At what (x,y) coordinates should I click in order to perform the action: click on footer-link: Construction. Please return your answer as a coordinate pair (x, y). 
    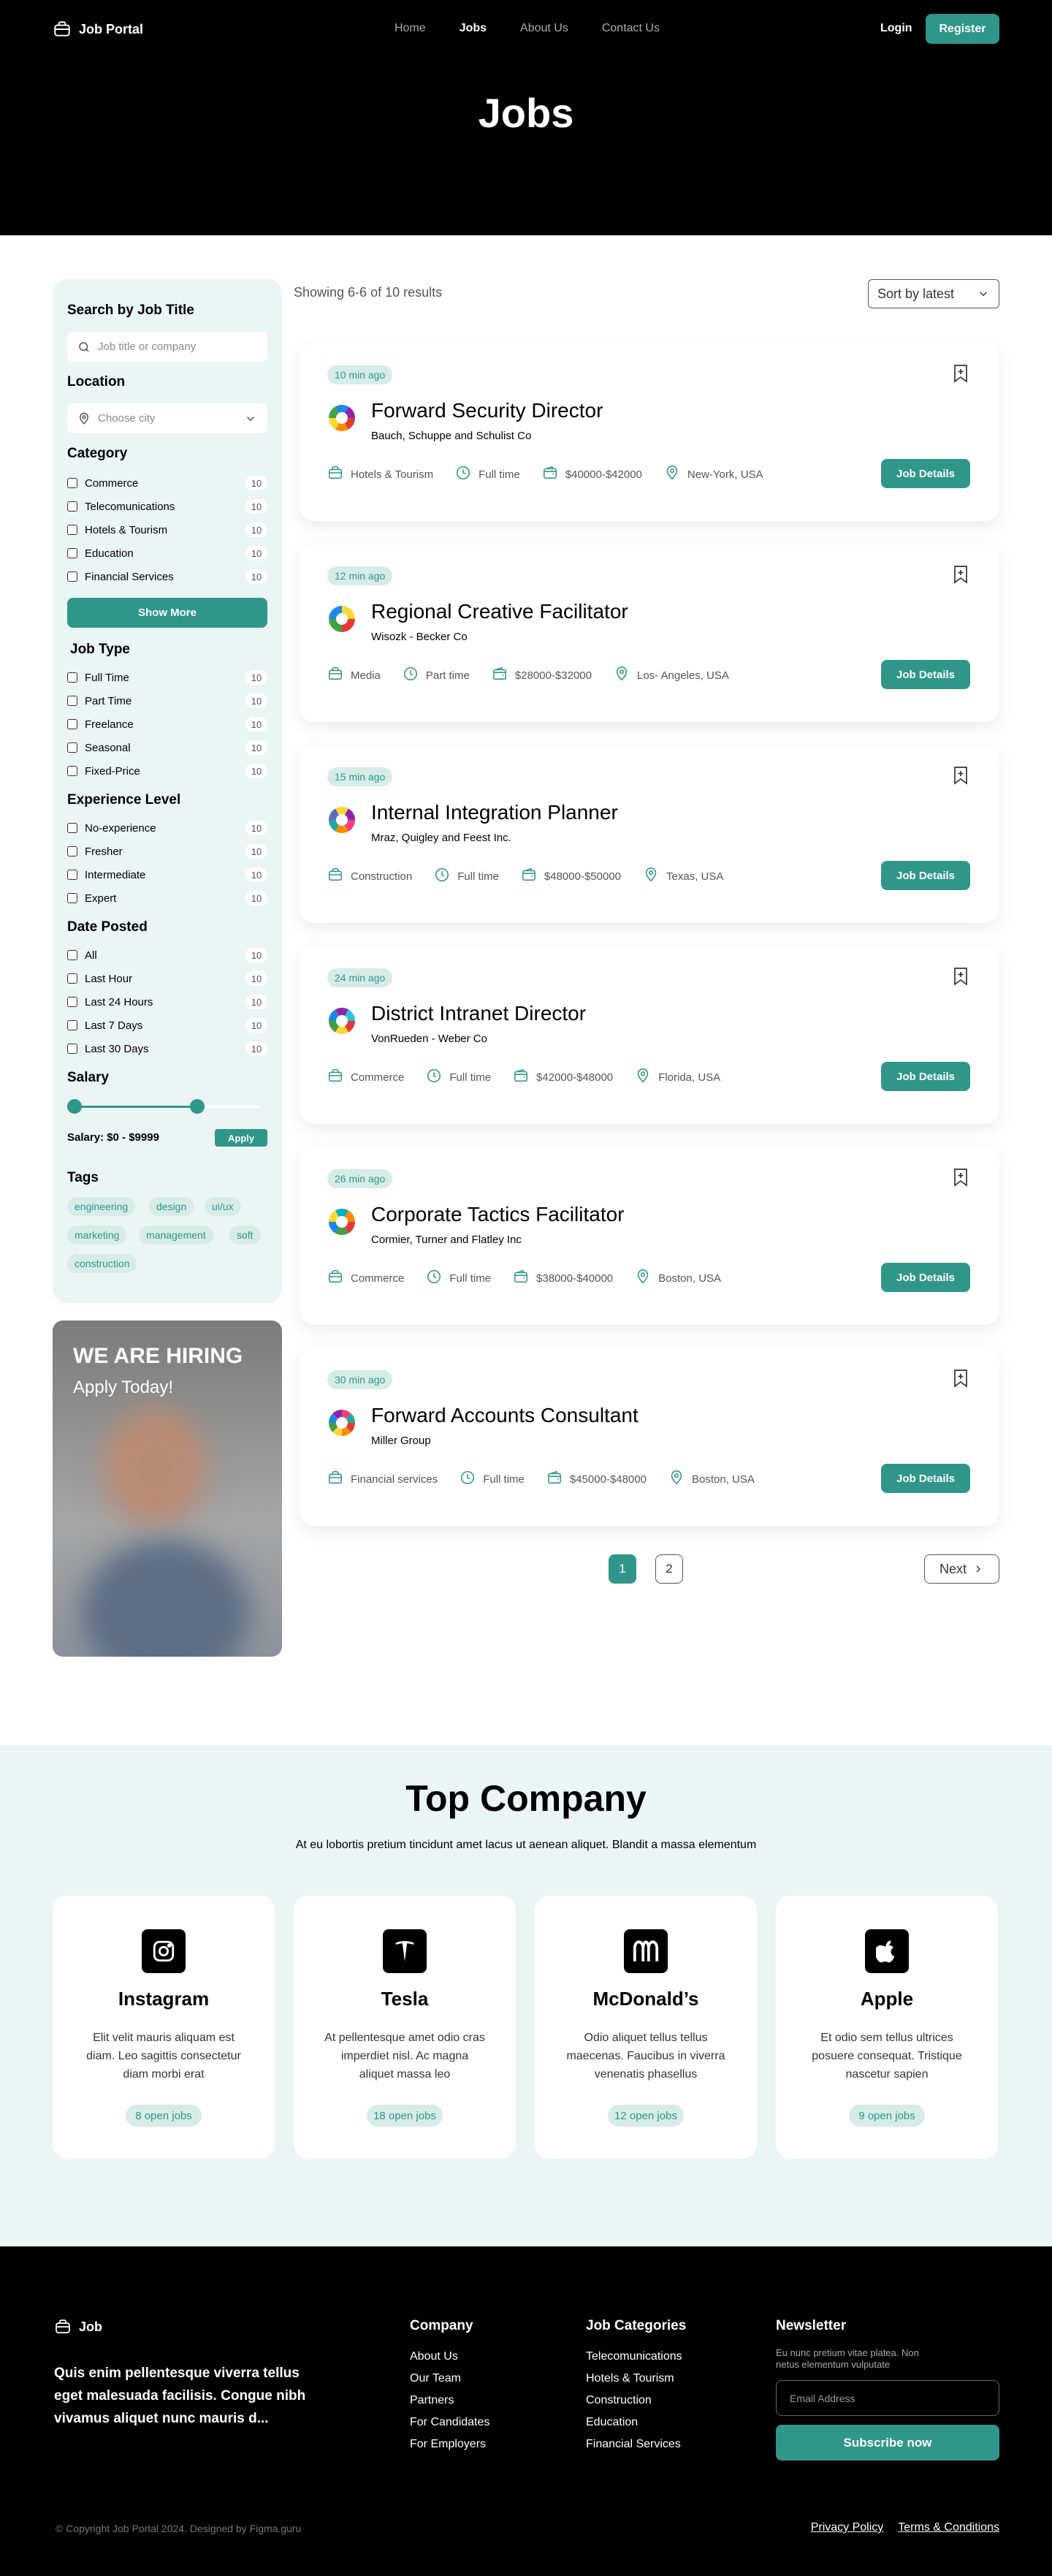
    Looking at the image, I should click on (636, 2400).